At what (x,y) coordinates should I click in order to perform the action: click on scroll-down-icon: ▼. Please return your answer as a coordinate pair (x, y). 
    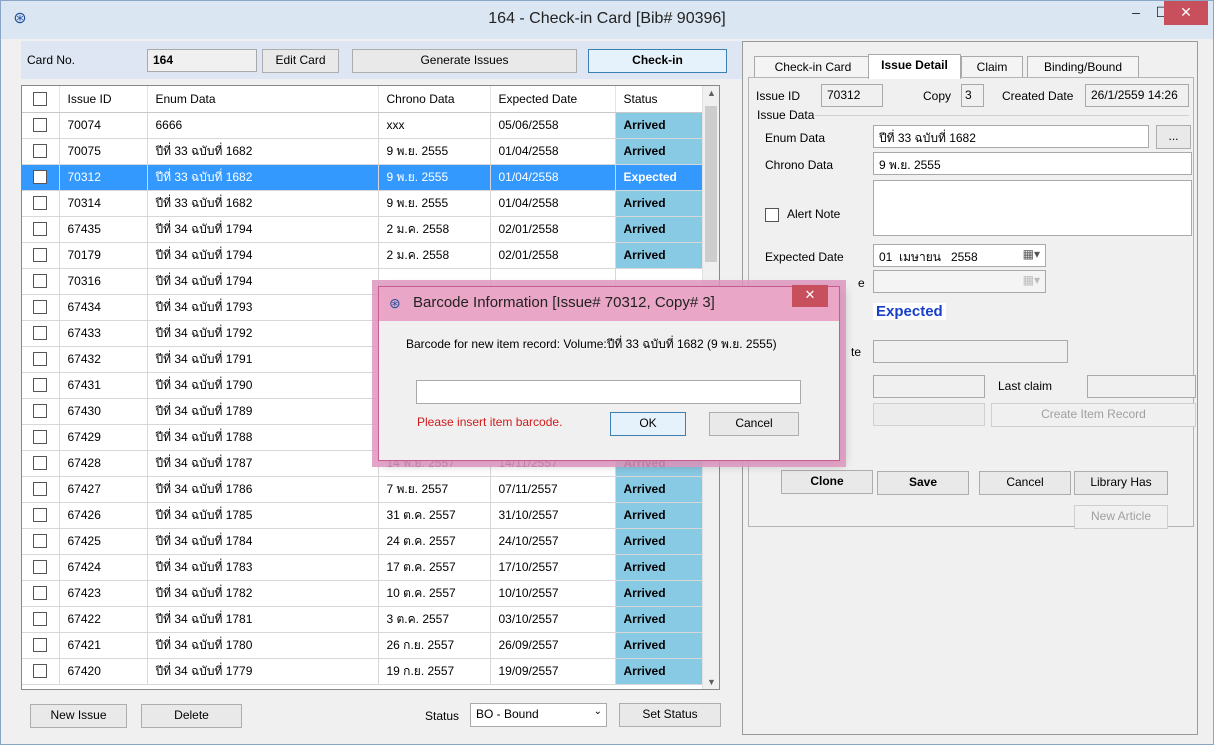
    Looking at the image, I should click on (711, 682).